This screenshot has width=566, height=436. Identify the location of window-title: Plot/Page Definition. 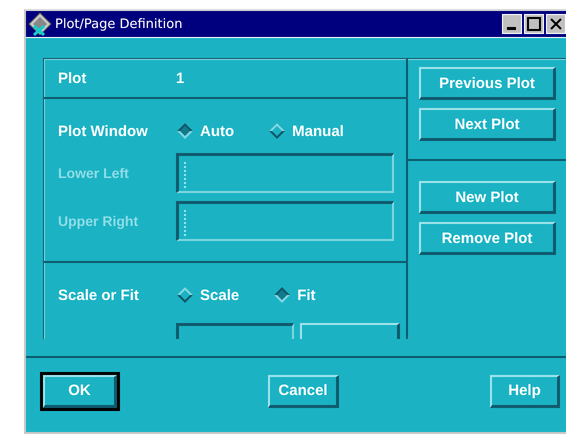
(119, 24).